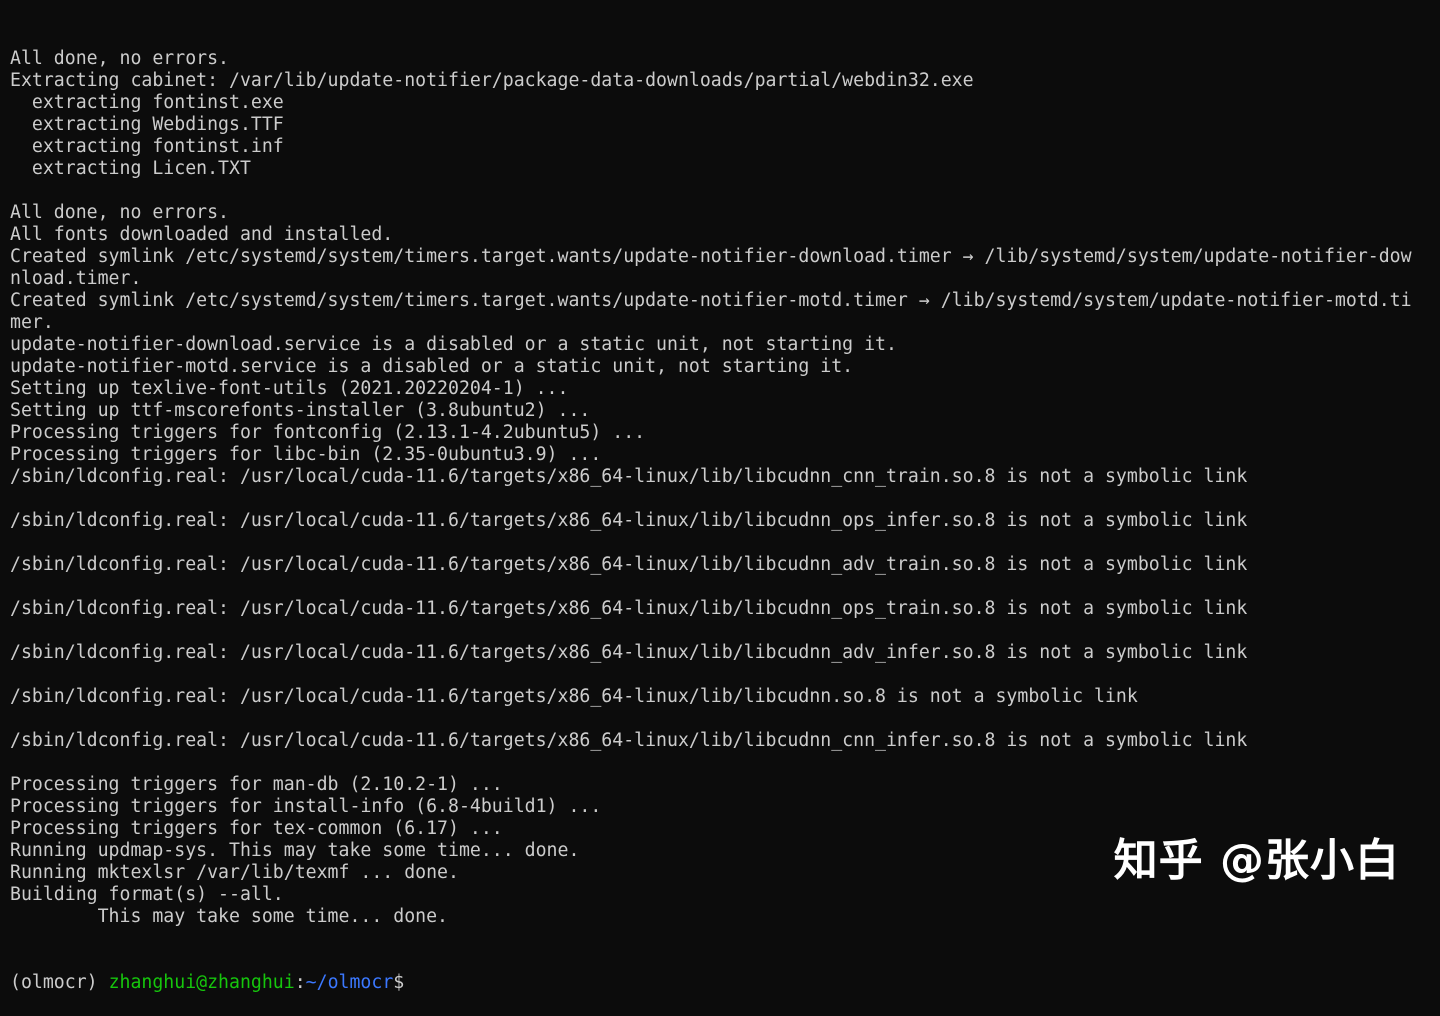 This screenshot has height=1016, width=1440. I want to click on terminal-line: All fonts downloaded and installed., so click(202, 234).